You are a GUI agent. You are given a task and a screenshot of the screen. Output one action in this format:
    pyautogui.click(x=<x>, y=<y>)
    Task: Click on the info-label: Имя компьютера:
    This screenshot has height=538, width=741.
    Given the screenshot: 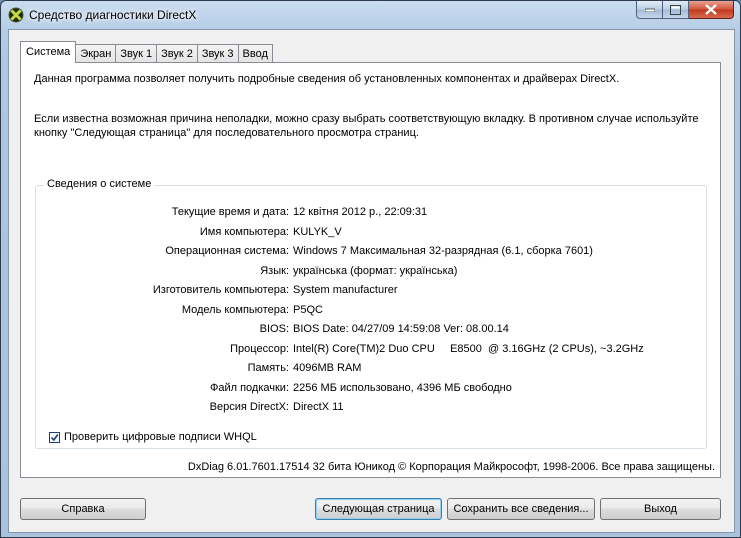 What is the action you would take?
    pyautogui.click(x=244, y=231)
    